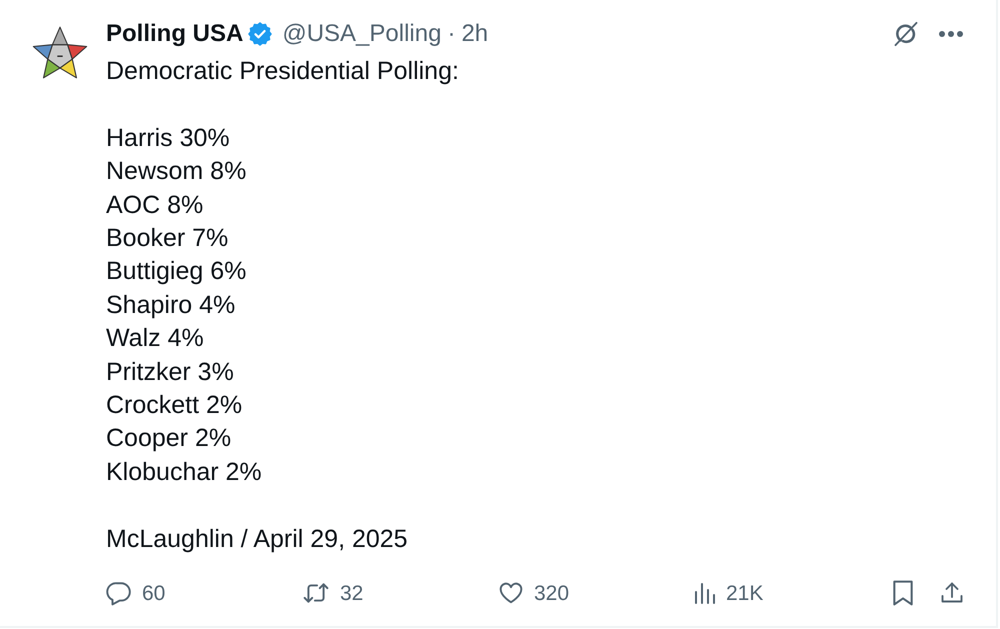 This screenshot has height=629, width=1000. Describe the element at coordinates (136, 593) in the screenshot. I see `reply-button: 60` at that location.